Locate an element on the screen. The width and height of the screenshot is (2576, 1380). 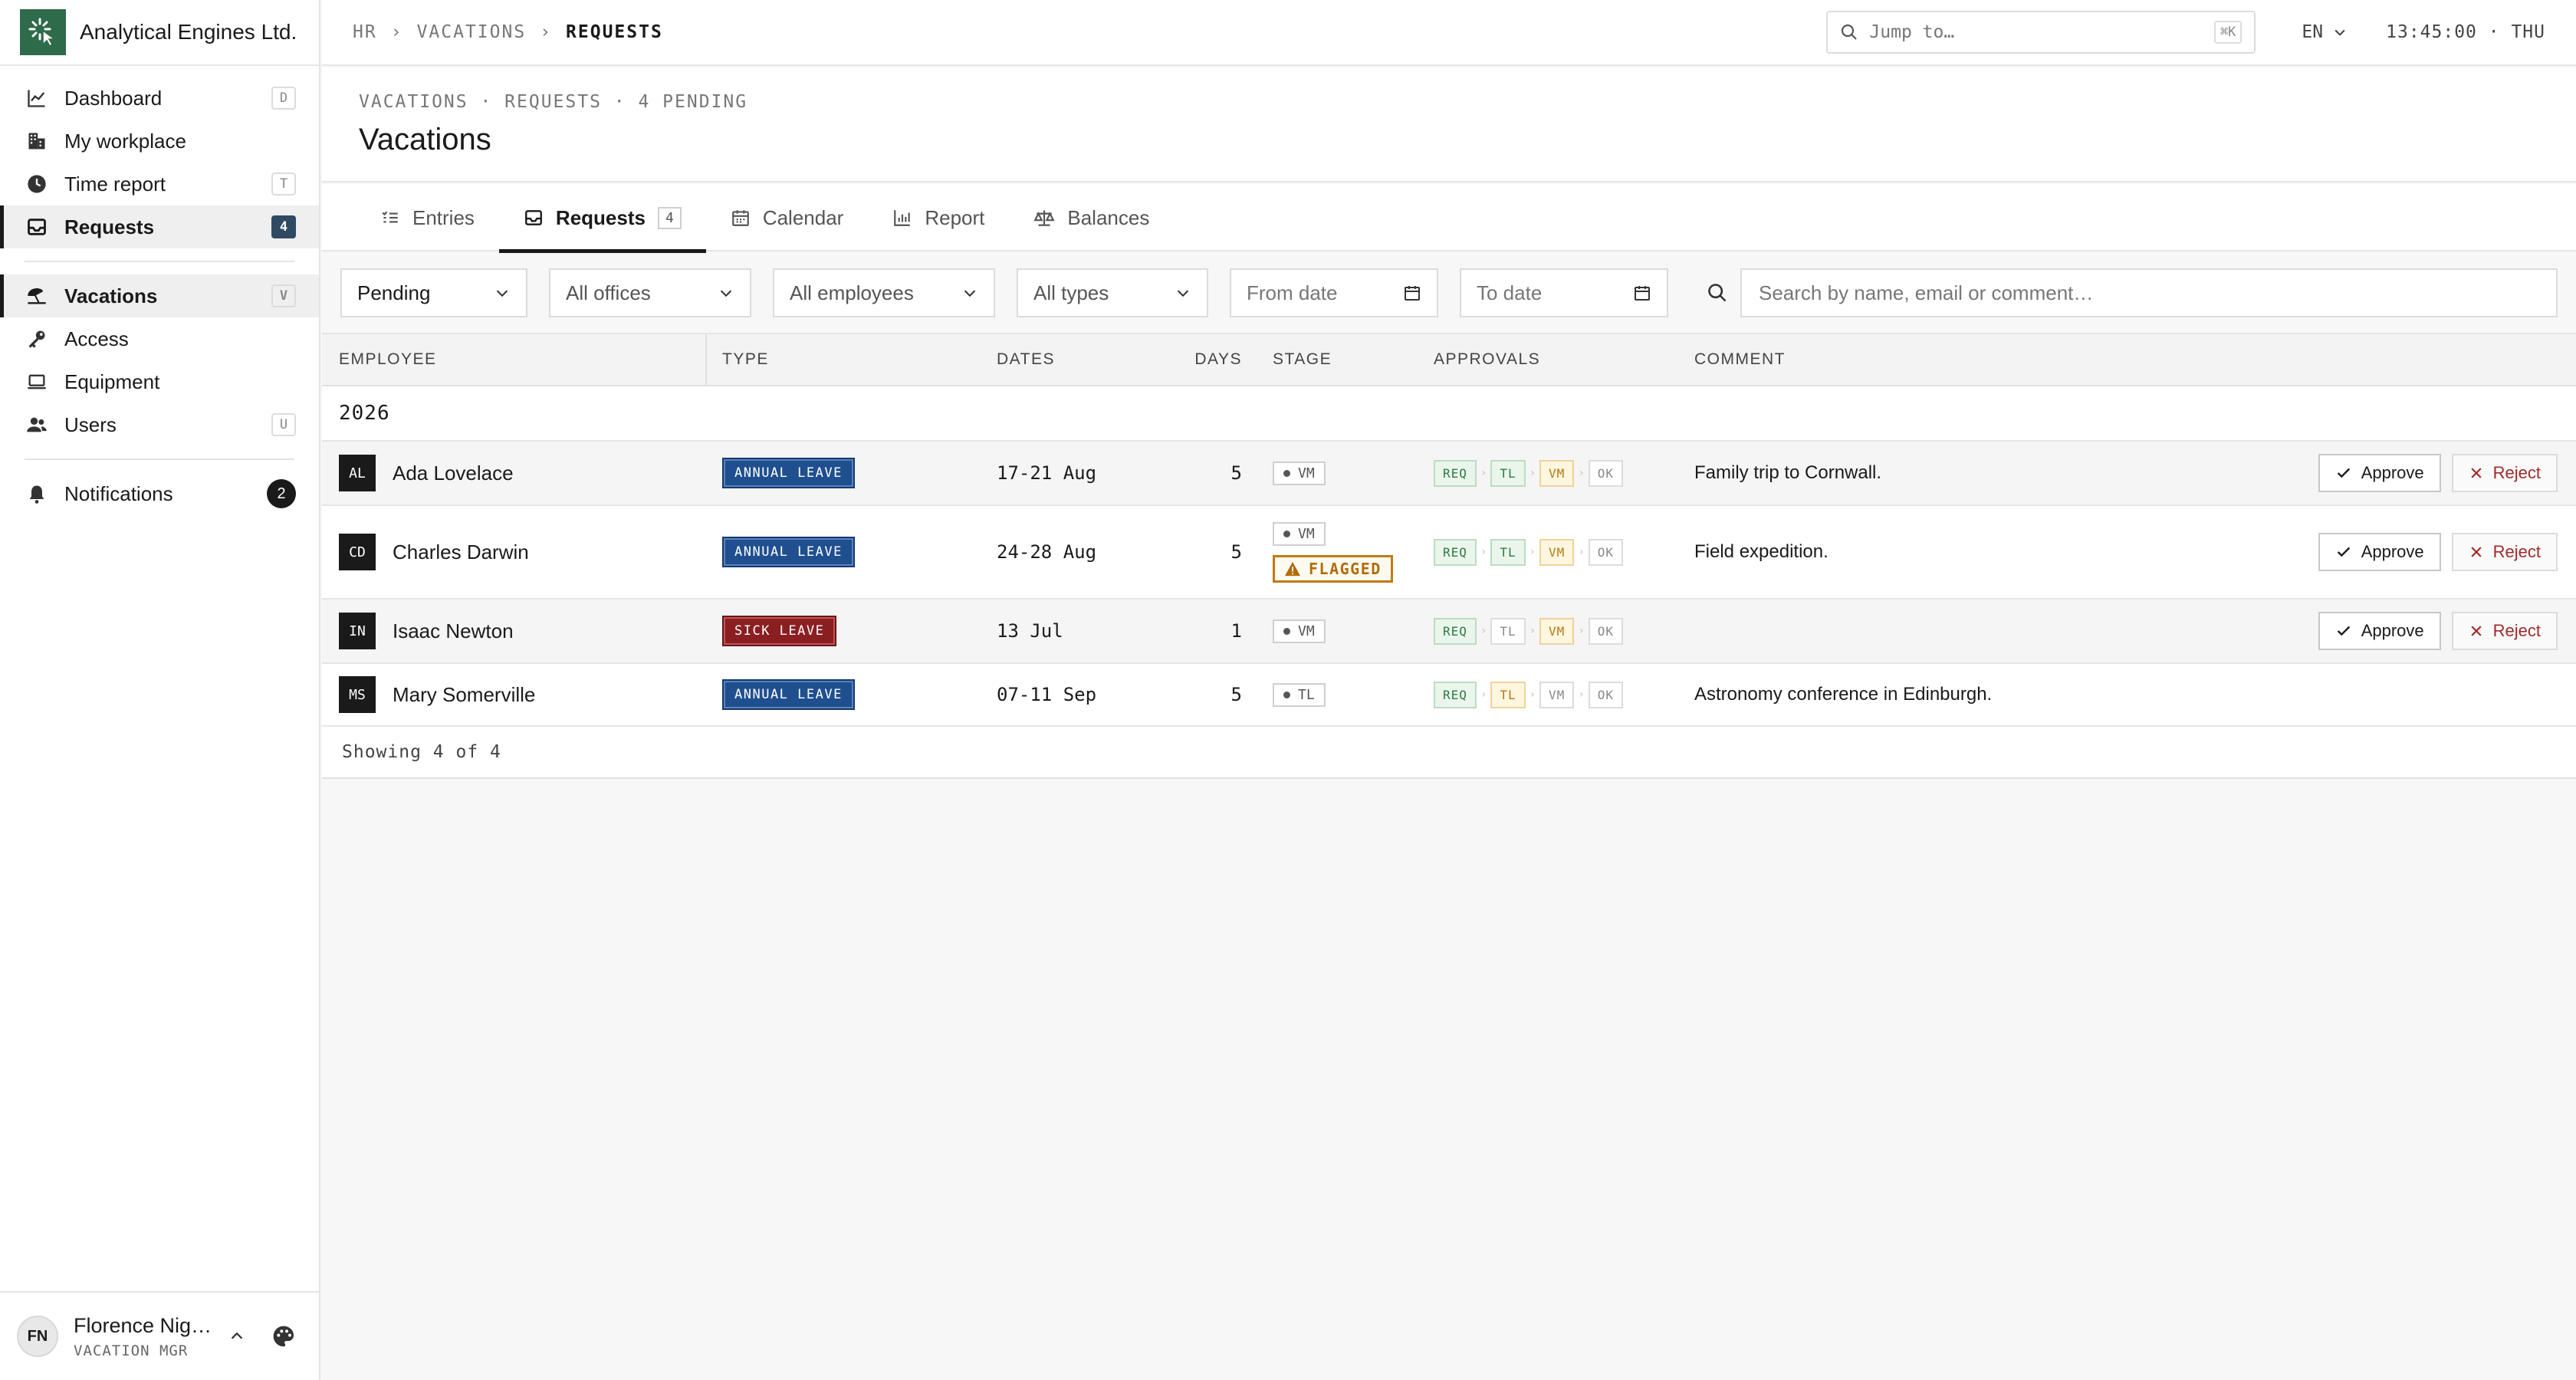
check-icon is located at coordinates (2343, 552).